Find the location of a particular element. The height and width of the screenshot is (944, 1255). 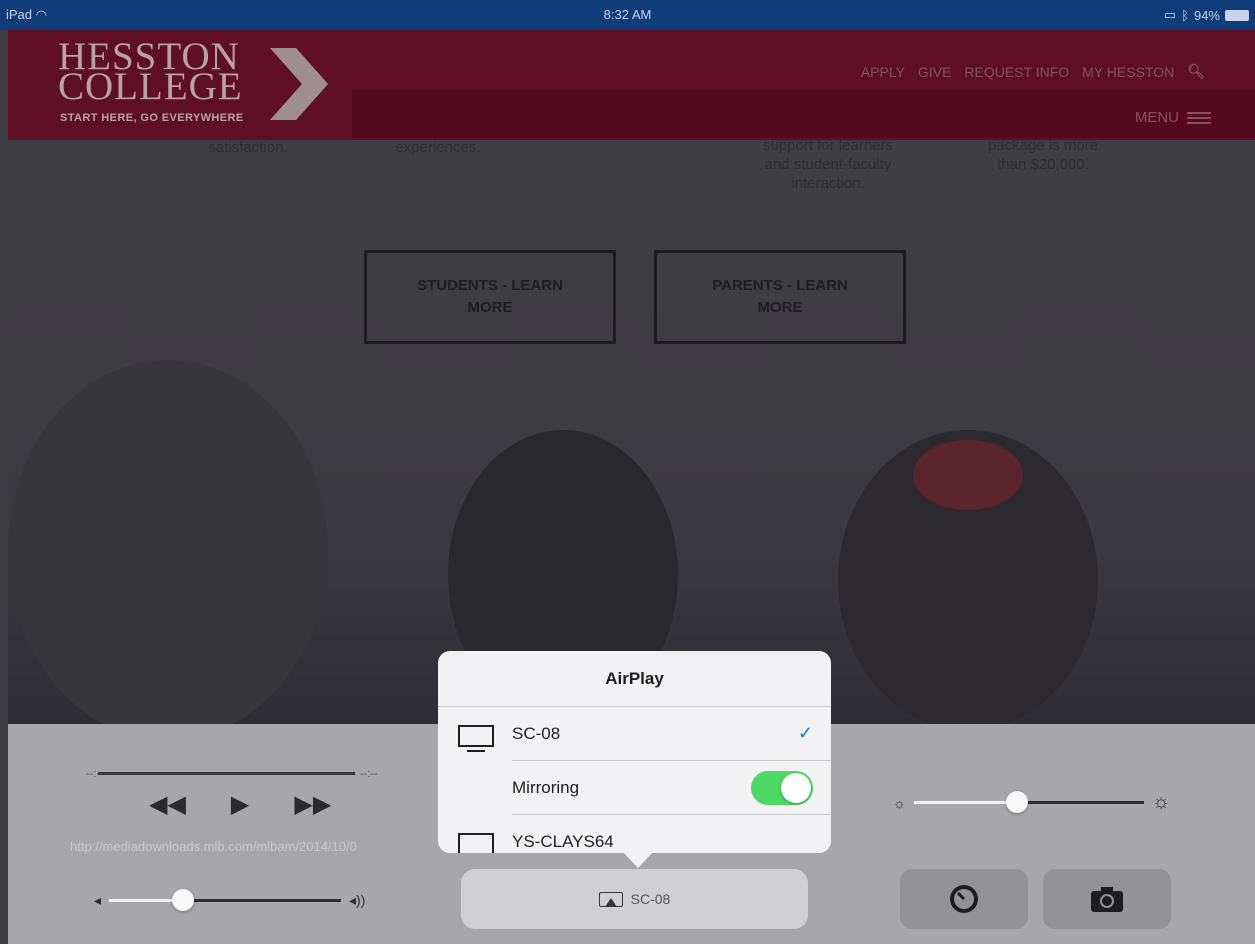

college-logo: HESSTON COLLEGE is located at coordinates (150, 71).